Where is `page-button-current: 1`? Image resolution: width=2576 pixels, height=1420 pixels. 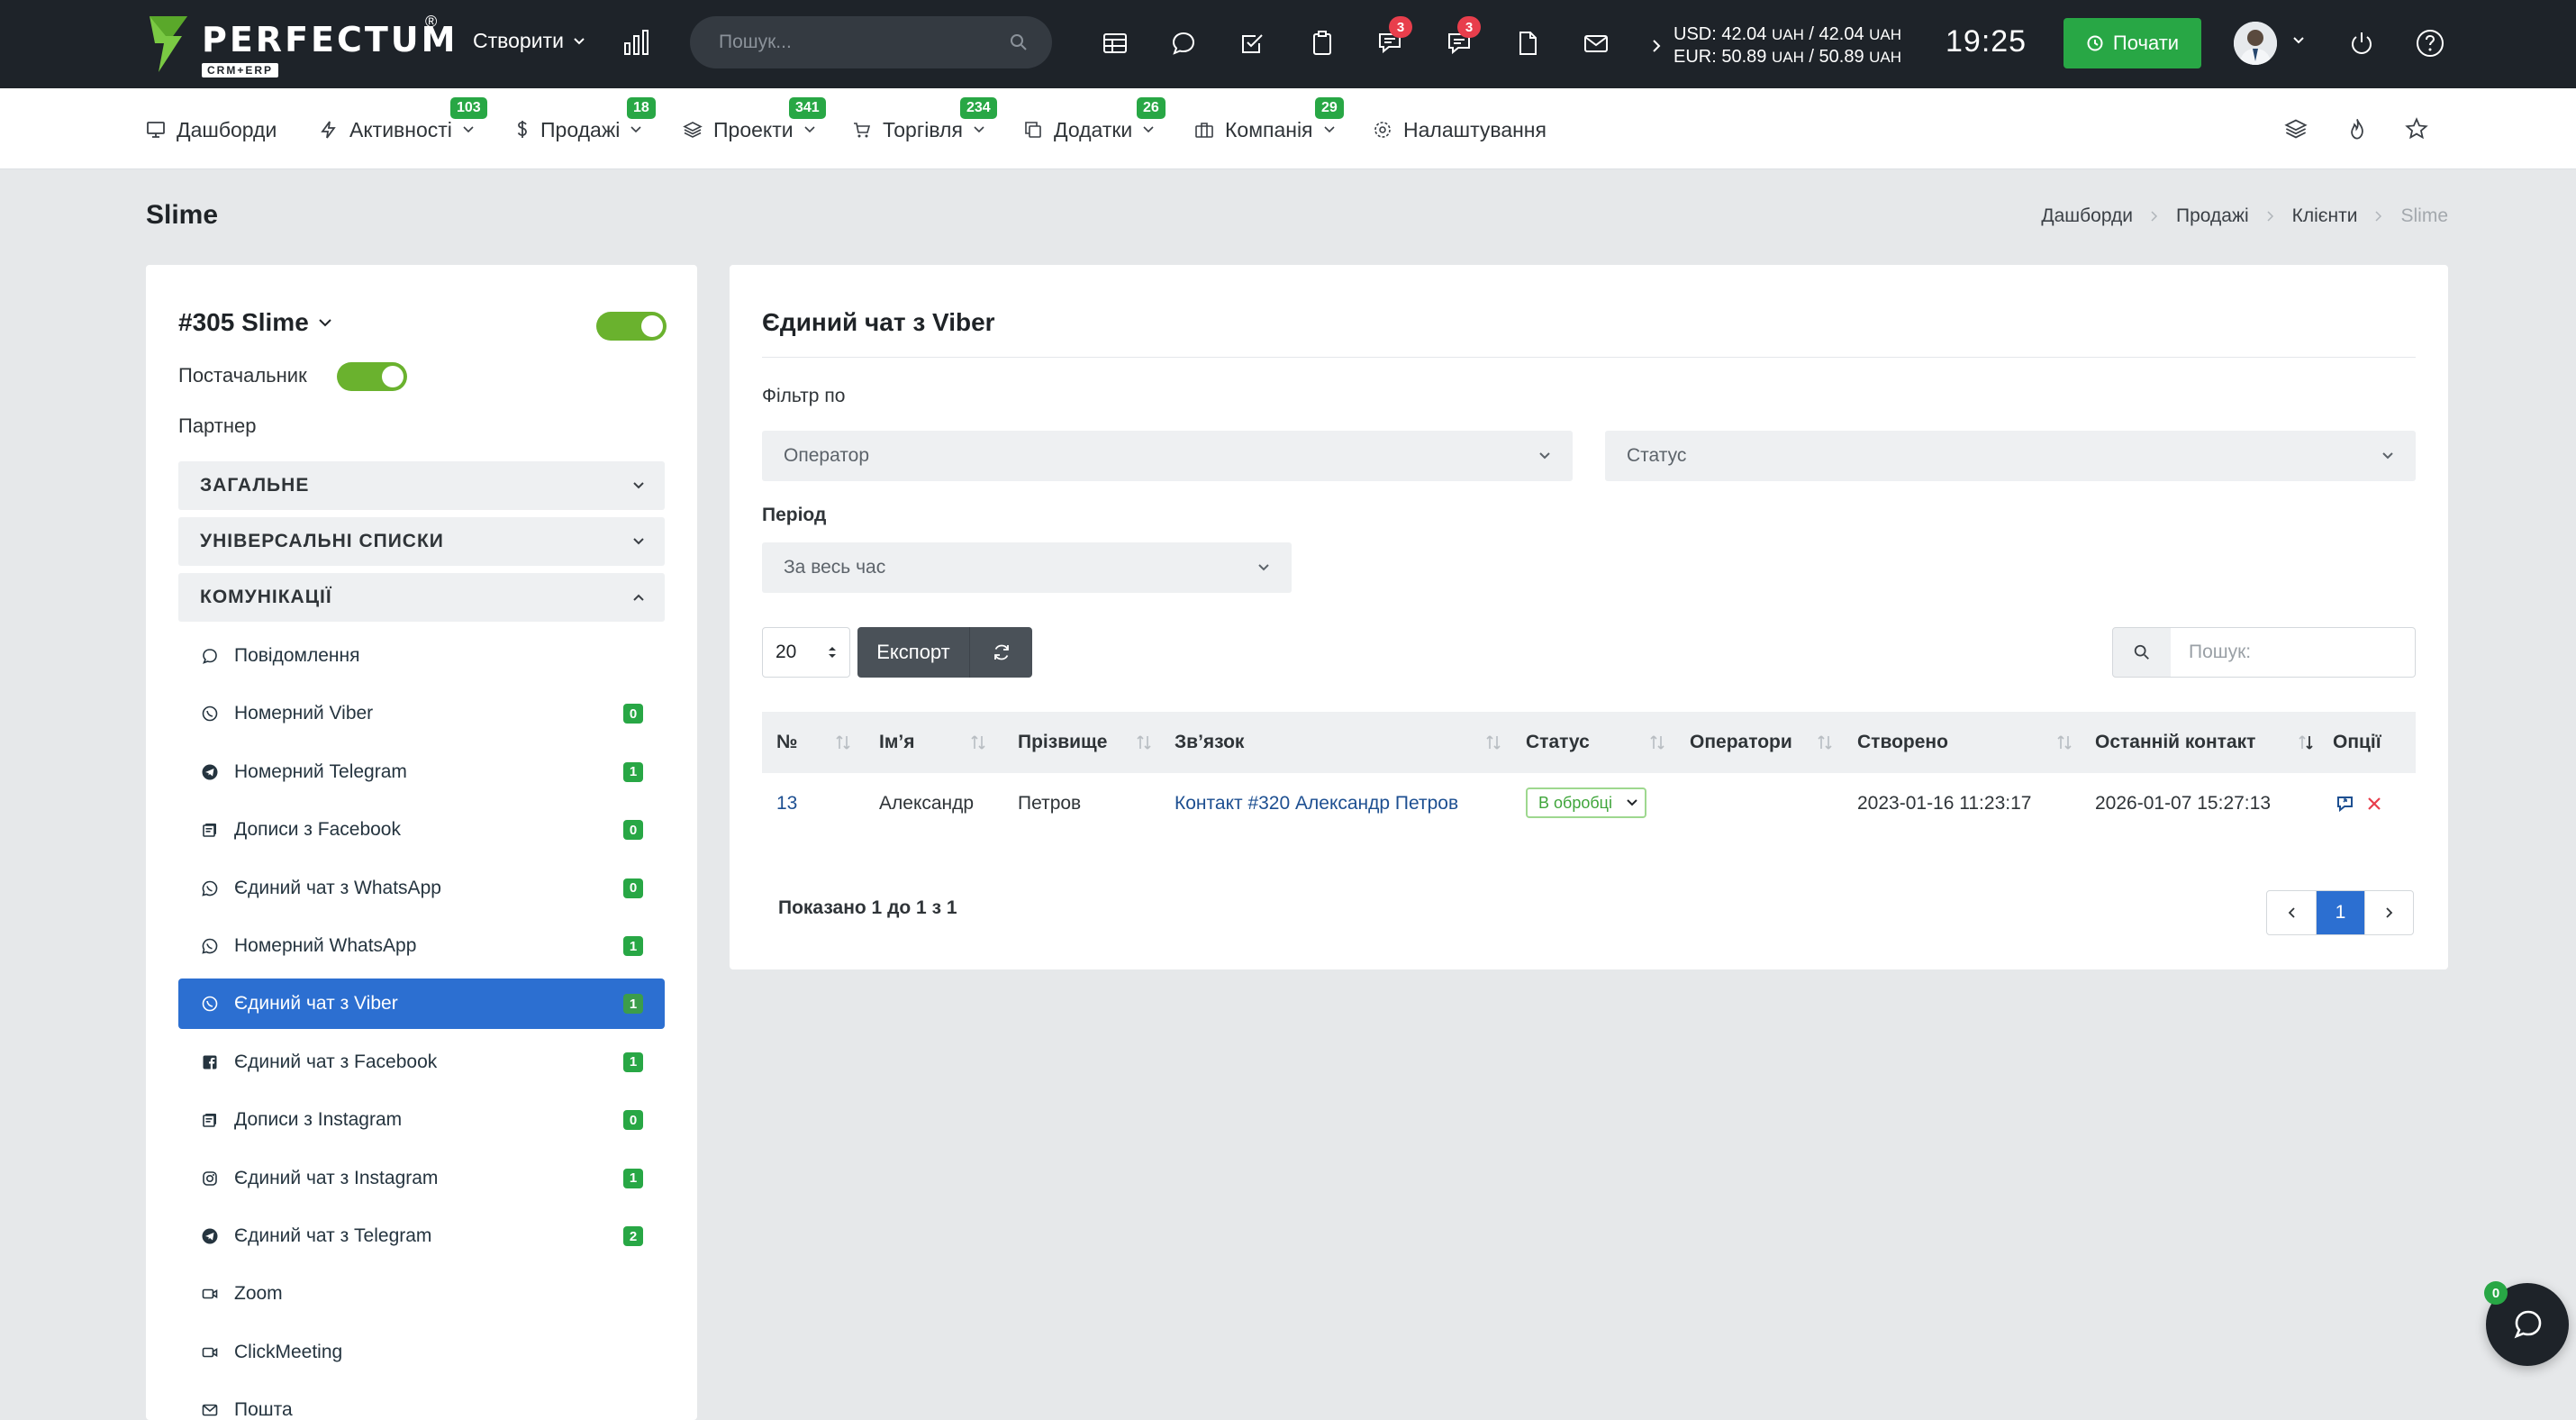 page-button-current: 1 is located at coordinates (2340, 913).